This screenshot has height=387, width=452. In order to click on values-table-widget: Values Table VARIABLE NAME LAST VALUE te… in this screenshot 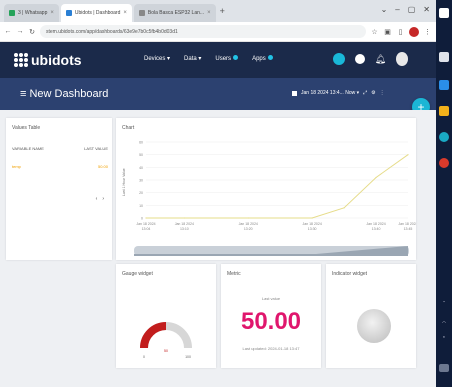, I will do `click(59, 189)`.